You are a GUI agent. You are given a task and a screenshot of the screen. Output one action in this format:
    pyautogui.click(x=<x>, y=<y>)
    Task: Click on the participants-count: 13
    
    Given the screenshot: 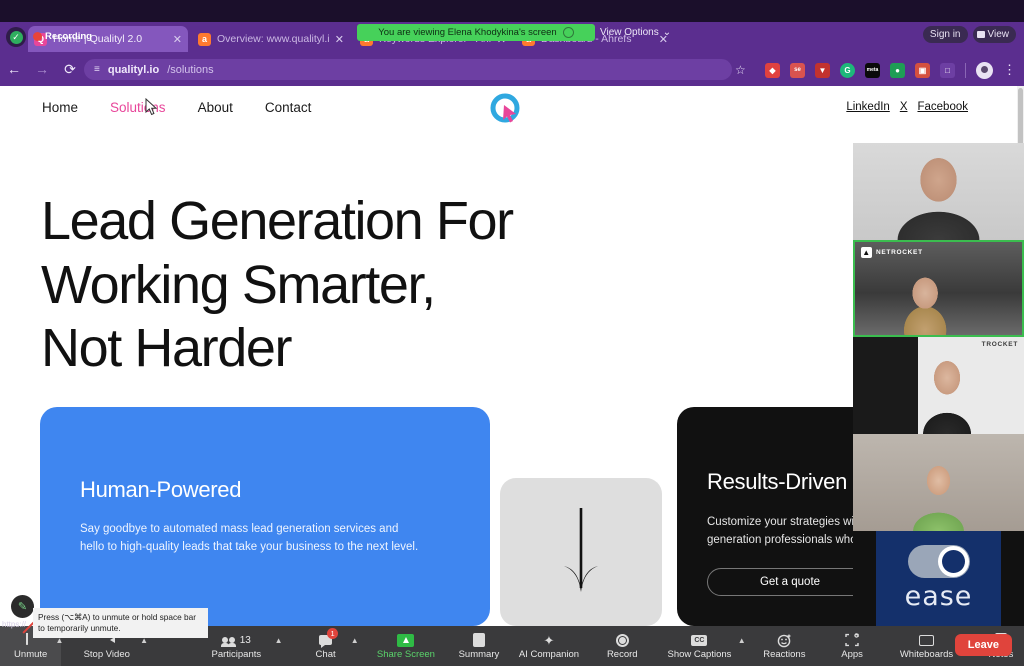 What is the action you would take?
    pyautogui.click(x=245, y=640)
    